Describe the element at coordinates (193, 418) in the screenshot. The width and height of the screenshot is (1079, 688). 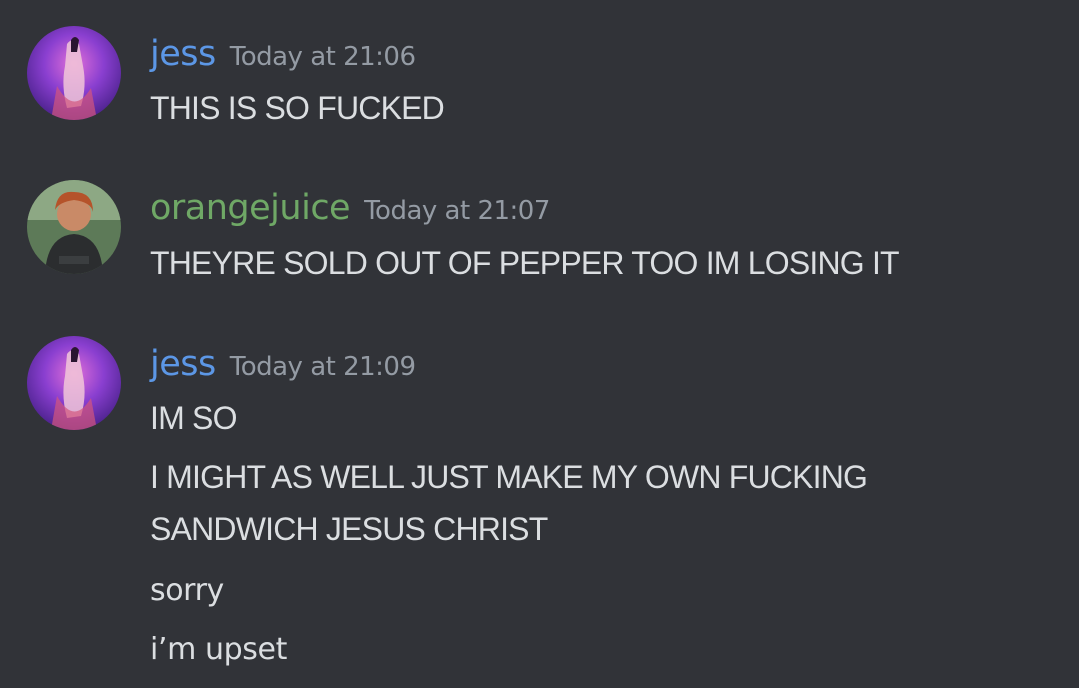
I see `message-text: IM SO` at that location.